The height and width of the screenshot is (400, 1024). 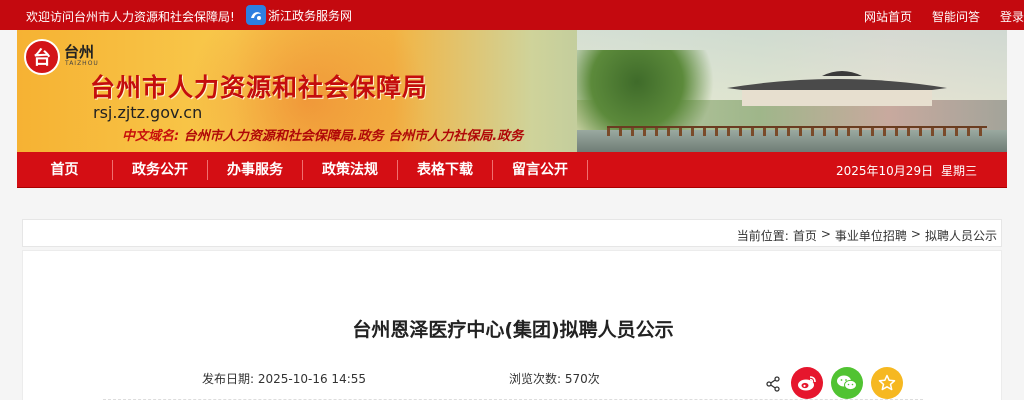 I want to click on share-weibo-button, so click(x=807, y=383).